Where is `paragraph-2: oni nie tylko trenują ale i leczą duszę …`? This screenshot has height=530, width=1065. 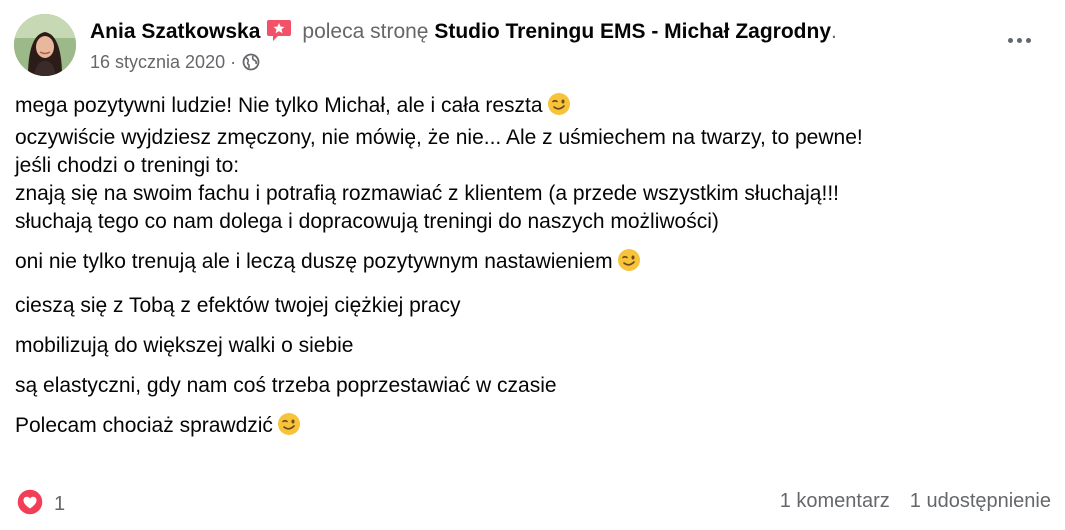 paragraph-2: oni nie tylko trenują ale i leczą duszę … is located at coordinates (533, 264).